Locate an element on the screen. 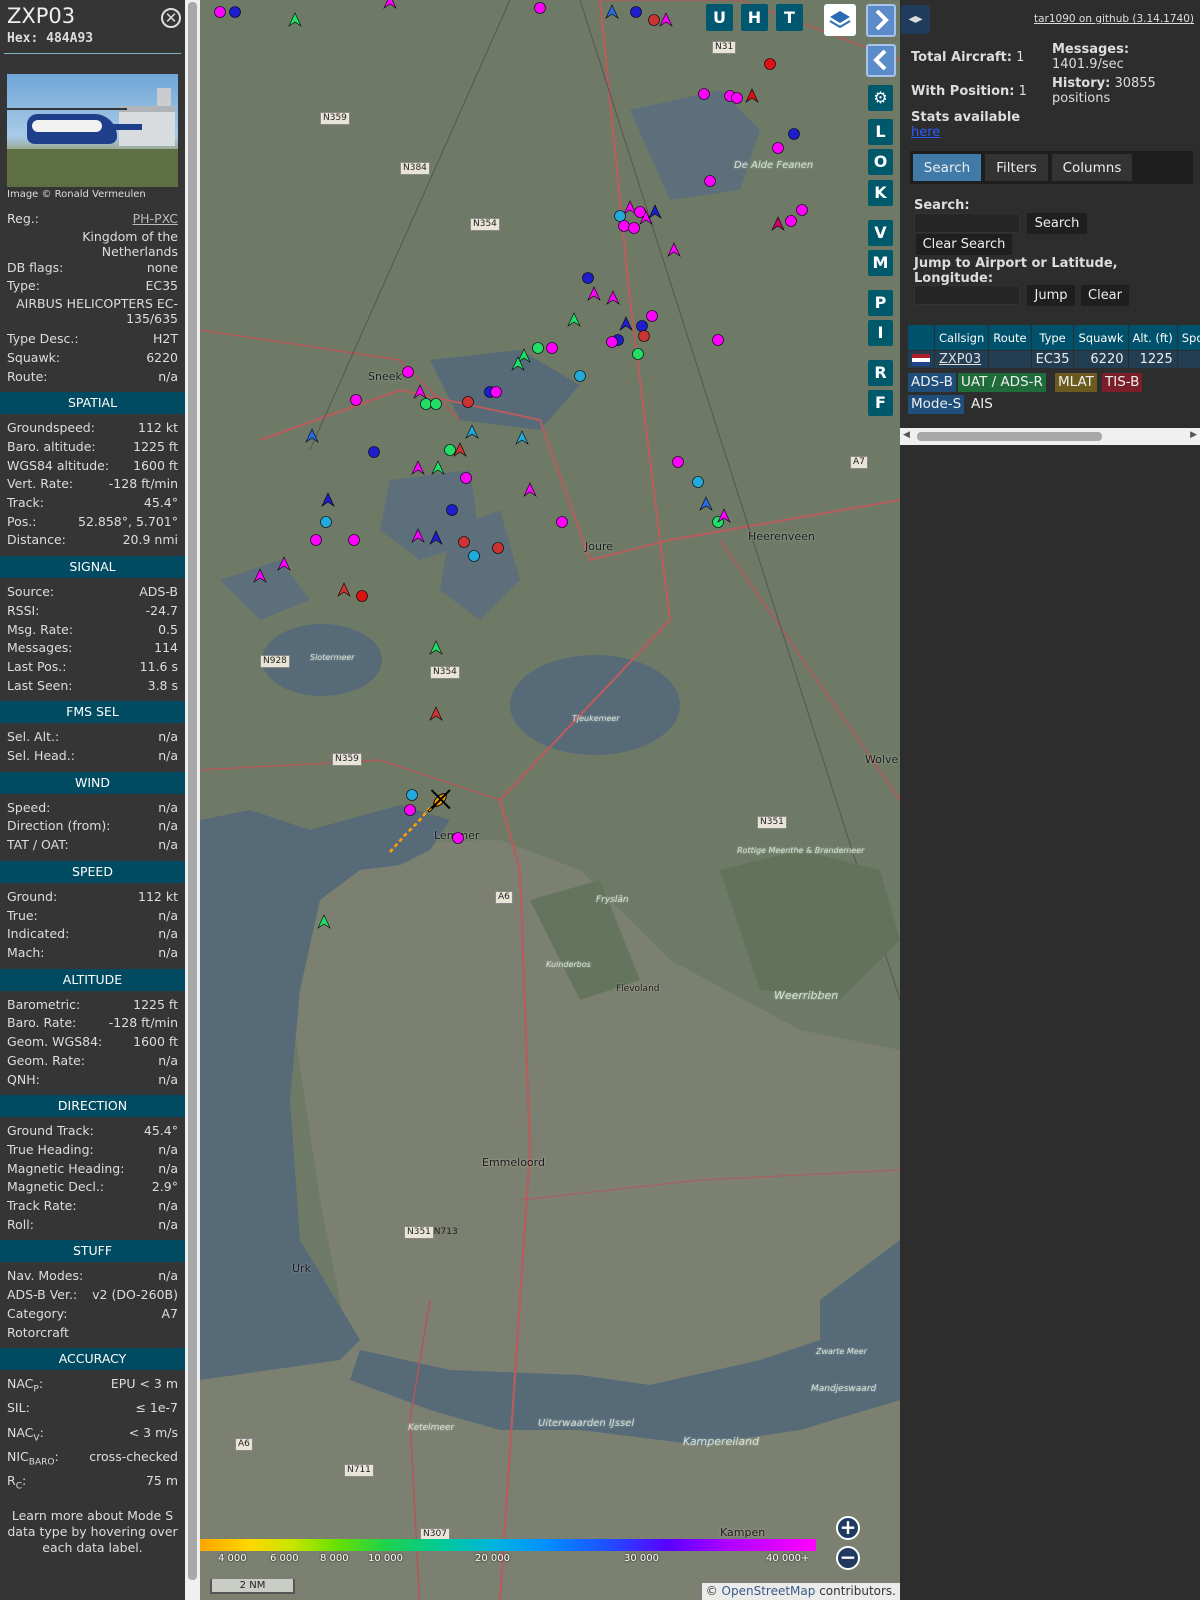 Image resolution: width=1200 pixels, height=1600 pixels. map-button-i: I is located at coordinates (880, 333).